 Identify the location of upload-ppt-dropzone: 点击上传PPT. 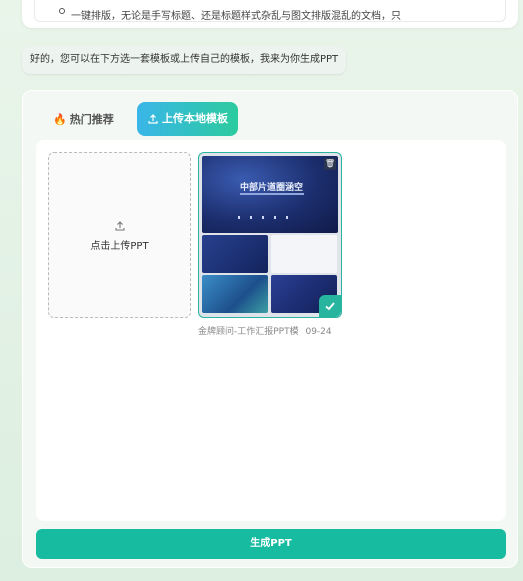
(119, 235).